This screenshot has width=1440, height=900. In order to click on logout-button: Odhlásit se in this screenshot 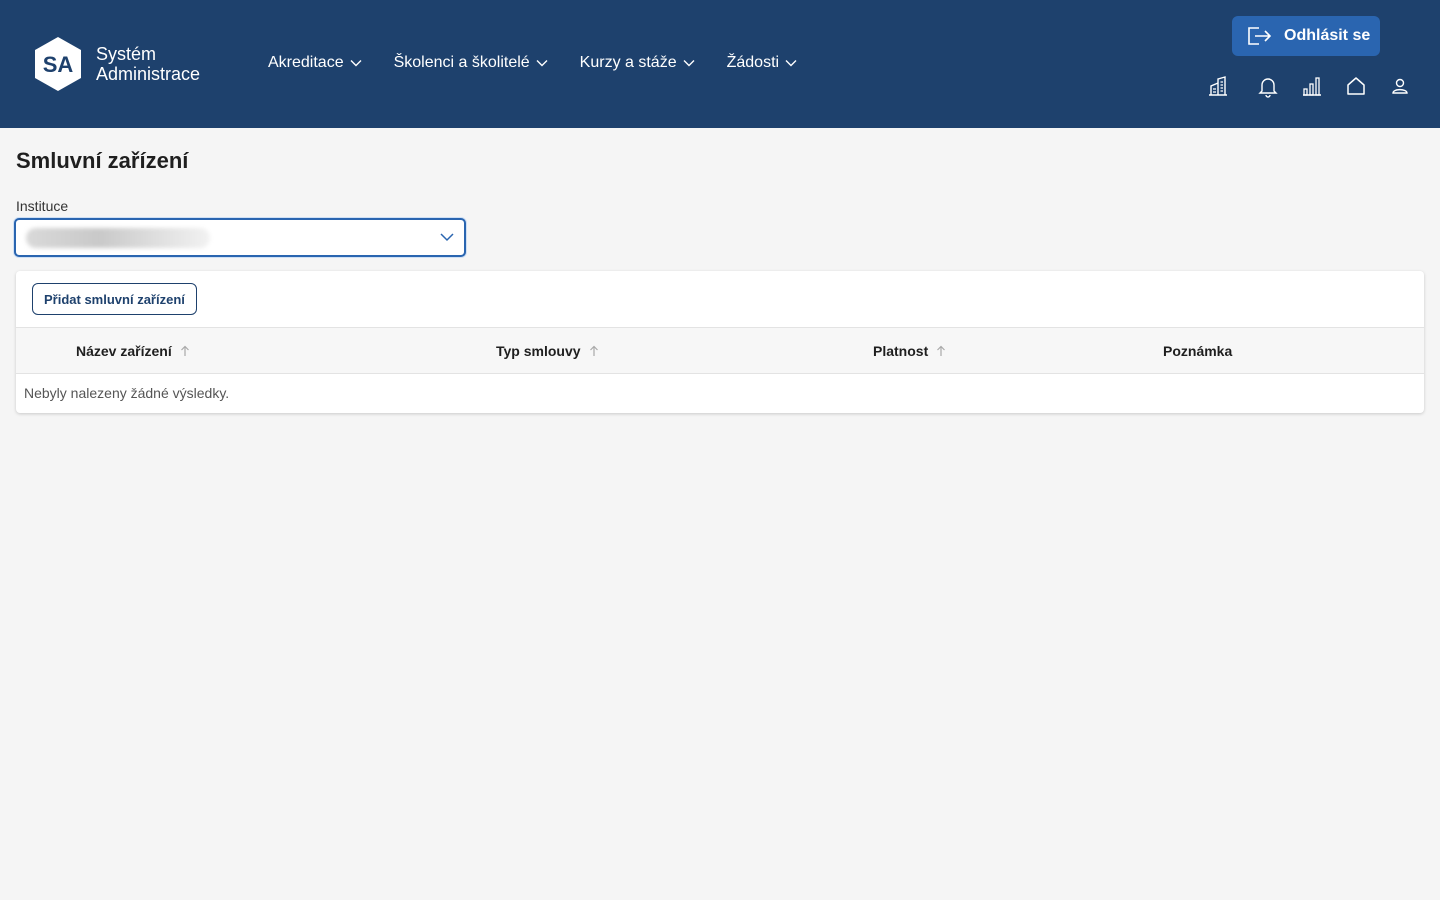, I will do `click(1306, 36)`.